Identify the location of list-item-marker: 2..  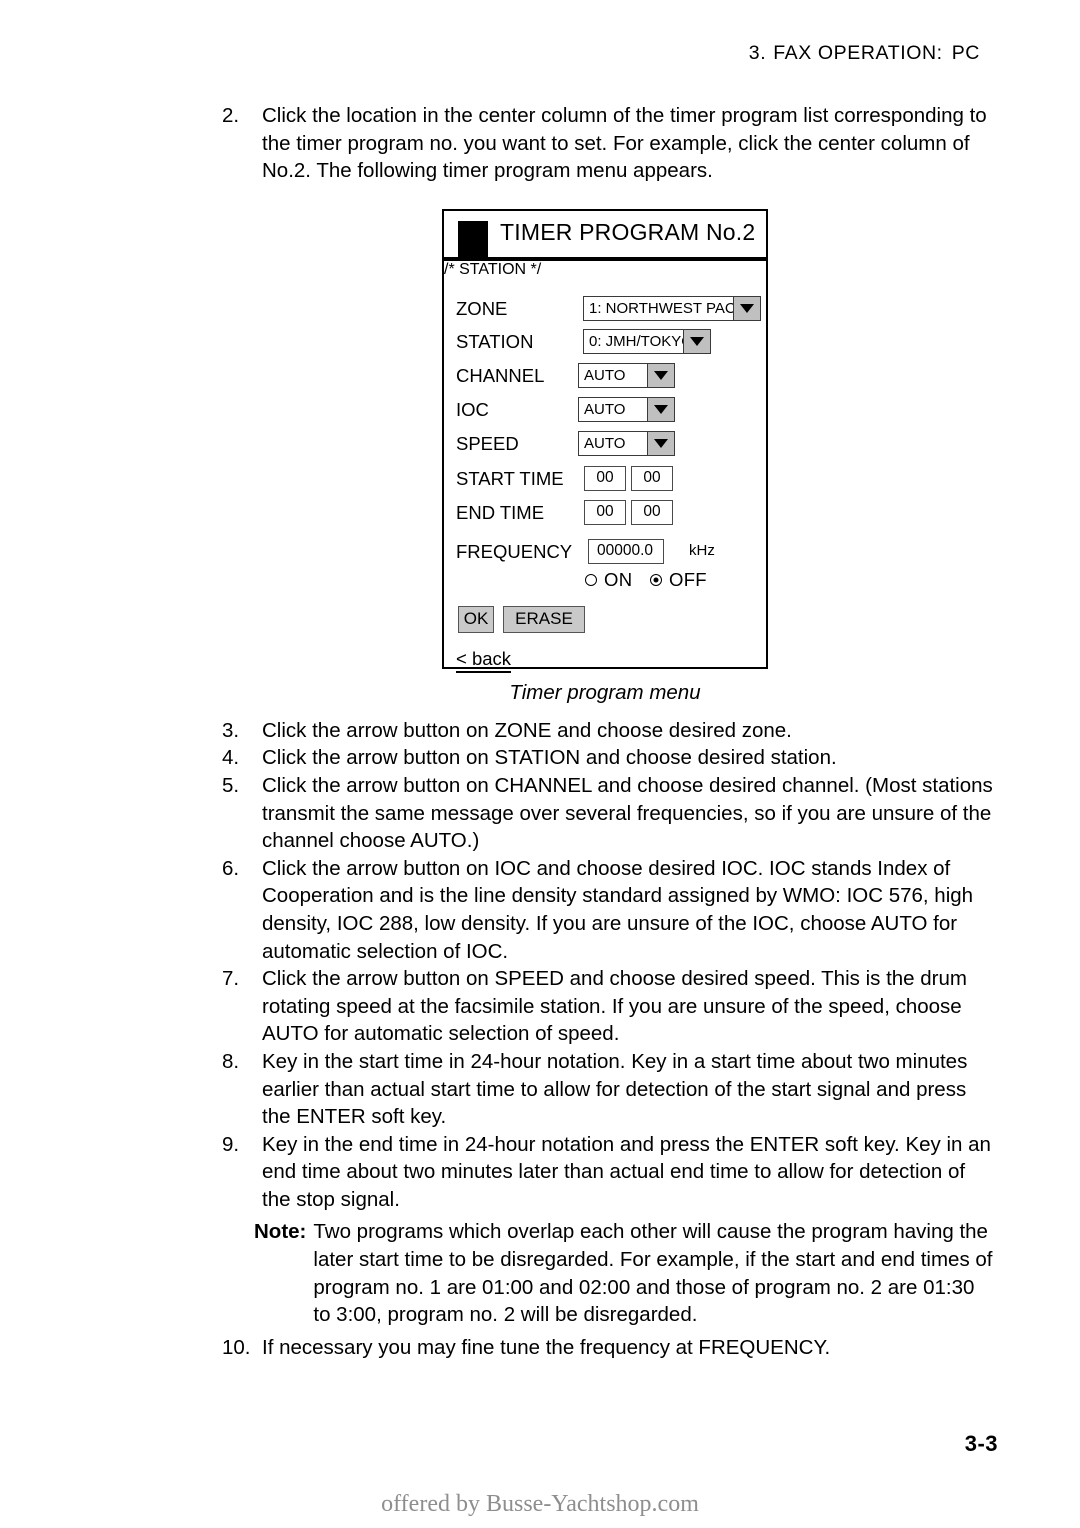
(231, 115).